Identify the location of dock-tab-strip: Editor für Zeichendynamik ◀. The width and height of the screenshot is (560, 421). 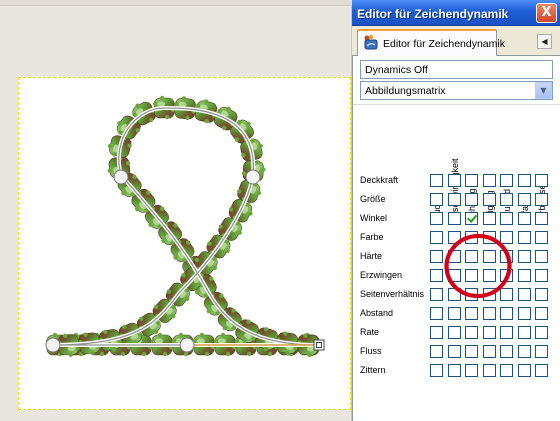
(456, 41).